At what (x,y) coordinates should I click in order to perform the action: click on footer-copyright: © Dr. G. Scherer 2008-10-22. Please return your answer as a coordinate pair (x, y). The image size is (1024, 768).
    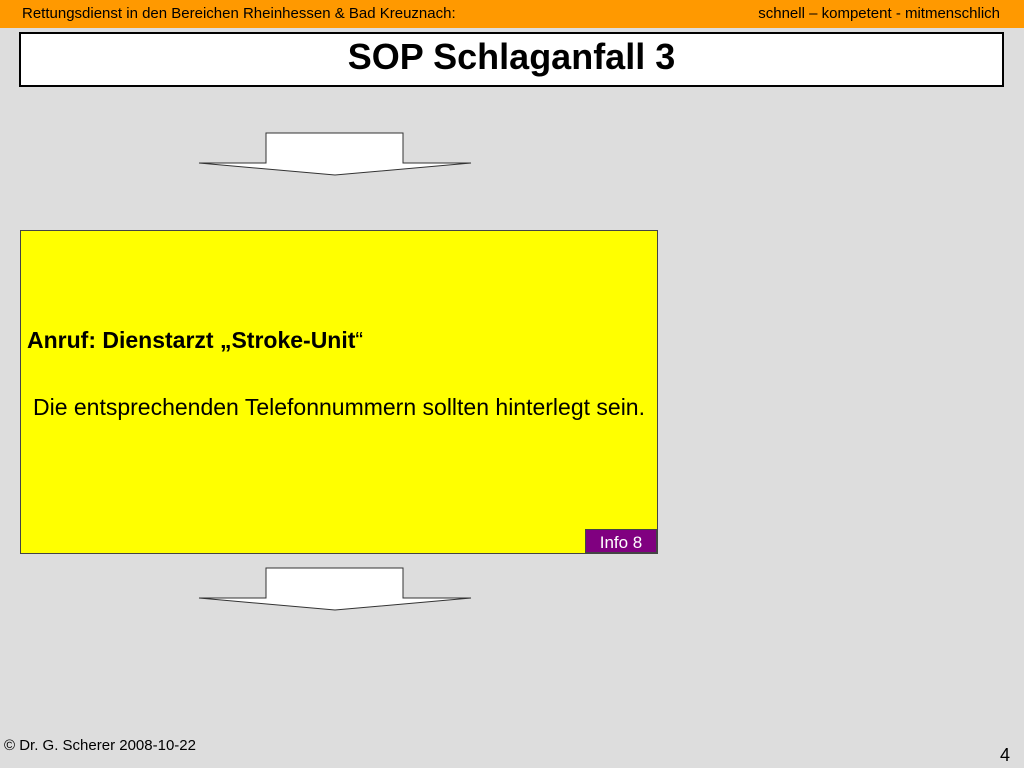
    Looking at the image, I should click on (100, 745).